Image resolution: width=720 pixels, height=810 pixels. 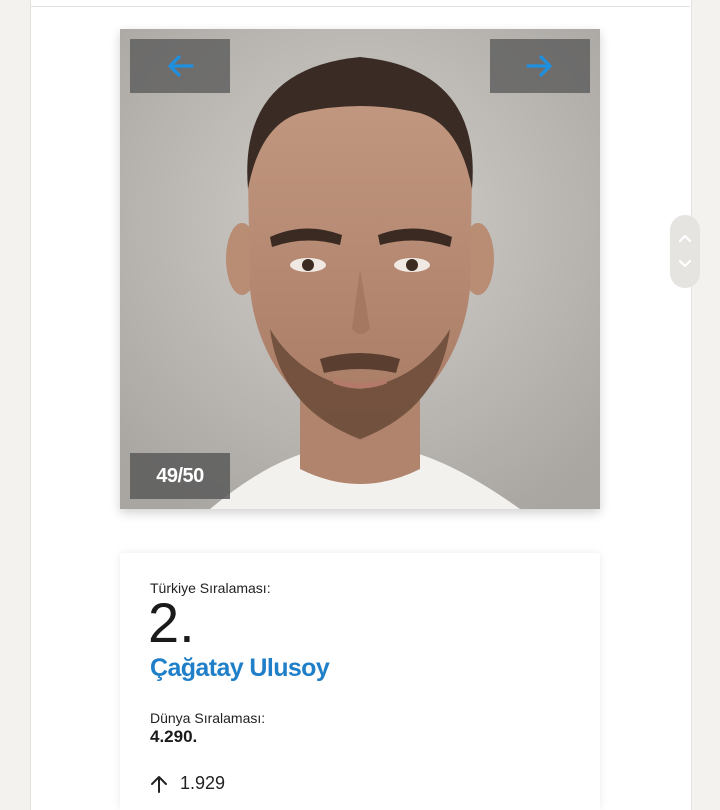 I want to click on prev-photo-button, so click(x=180, y=66).